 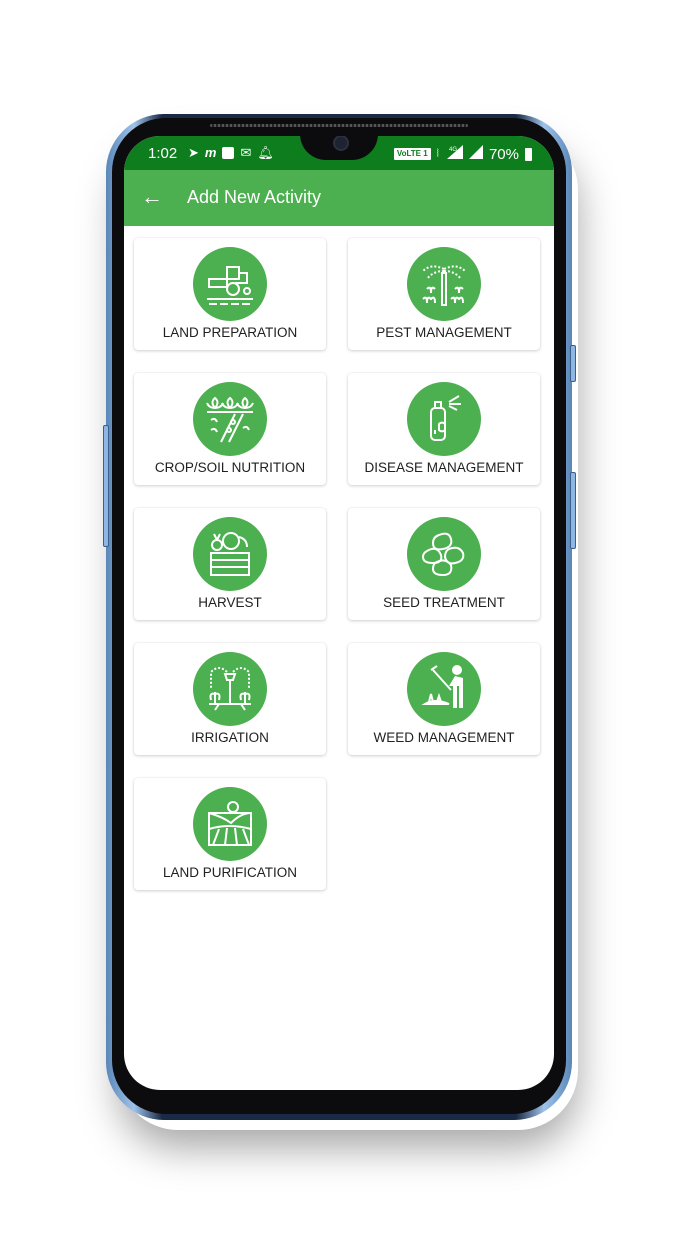 What do you see at coordinates (230, 284) in the screenshot?
I see `tractor-icon` at bounding box center [230, 284].